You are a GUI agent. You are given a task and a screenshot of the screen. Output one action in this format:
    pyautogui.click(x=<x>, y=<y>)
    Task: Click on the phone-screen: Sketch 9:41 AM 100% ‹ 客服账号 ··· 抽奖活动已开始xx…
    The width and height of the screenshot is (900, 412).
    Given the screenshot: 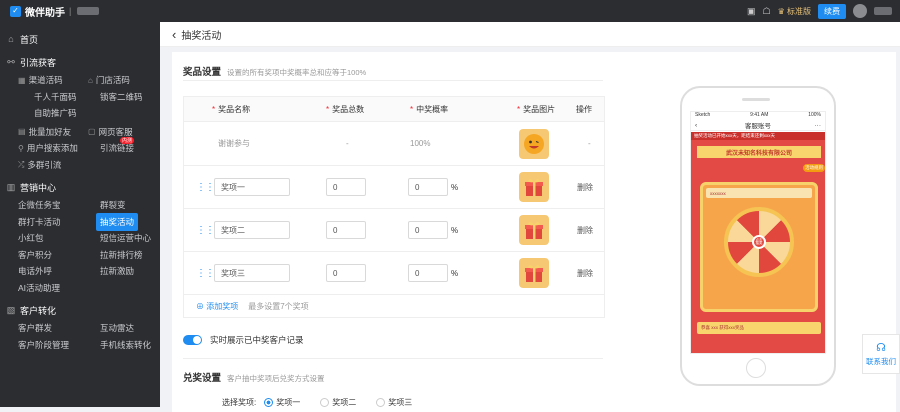 What is the action you would take?
    pyautogui.click(x=758, y=232)
    